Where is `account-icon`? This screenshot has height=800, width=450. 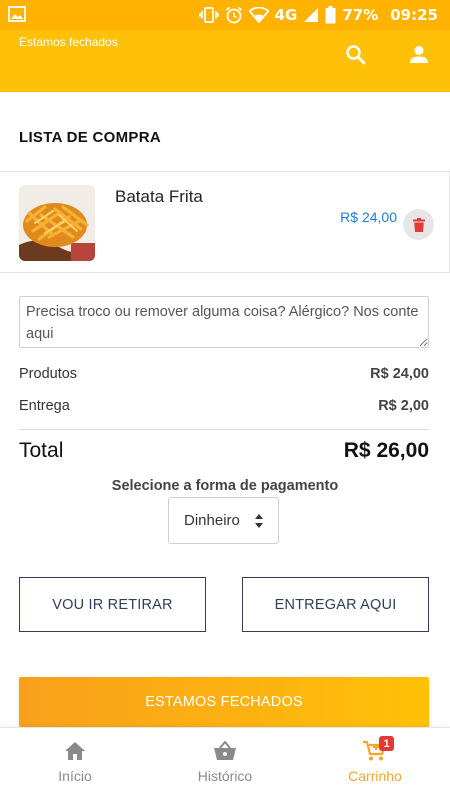
account-icon is located at coordinates (419, 54).